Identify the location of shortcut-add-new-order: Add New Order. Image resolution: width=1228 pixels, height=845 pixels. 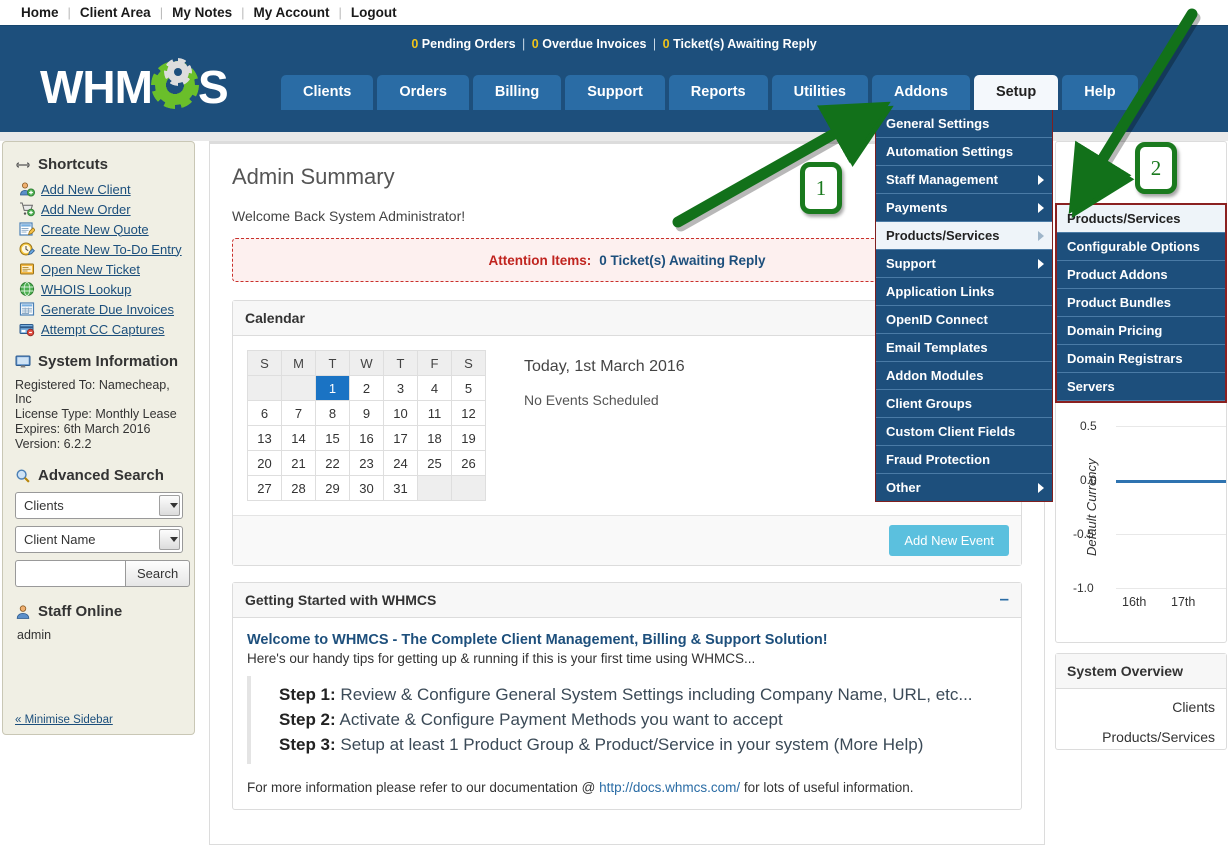
(100, 209).